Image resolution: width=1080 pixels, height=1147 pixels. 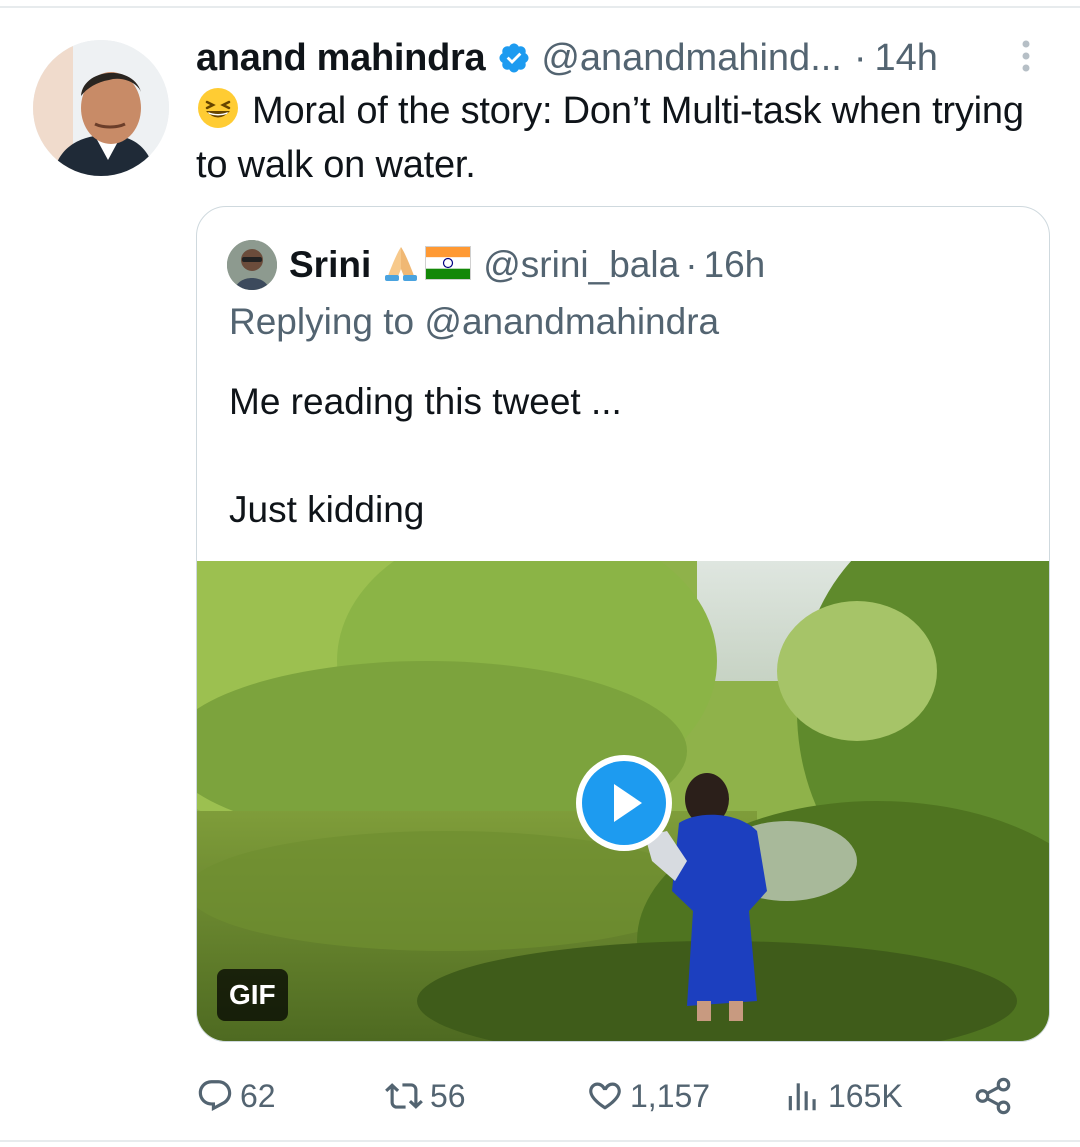 I want to click on author-emoji-group, so click(x=426, y=265).